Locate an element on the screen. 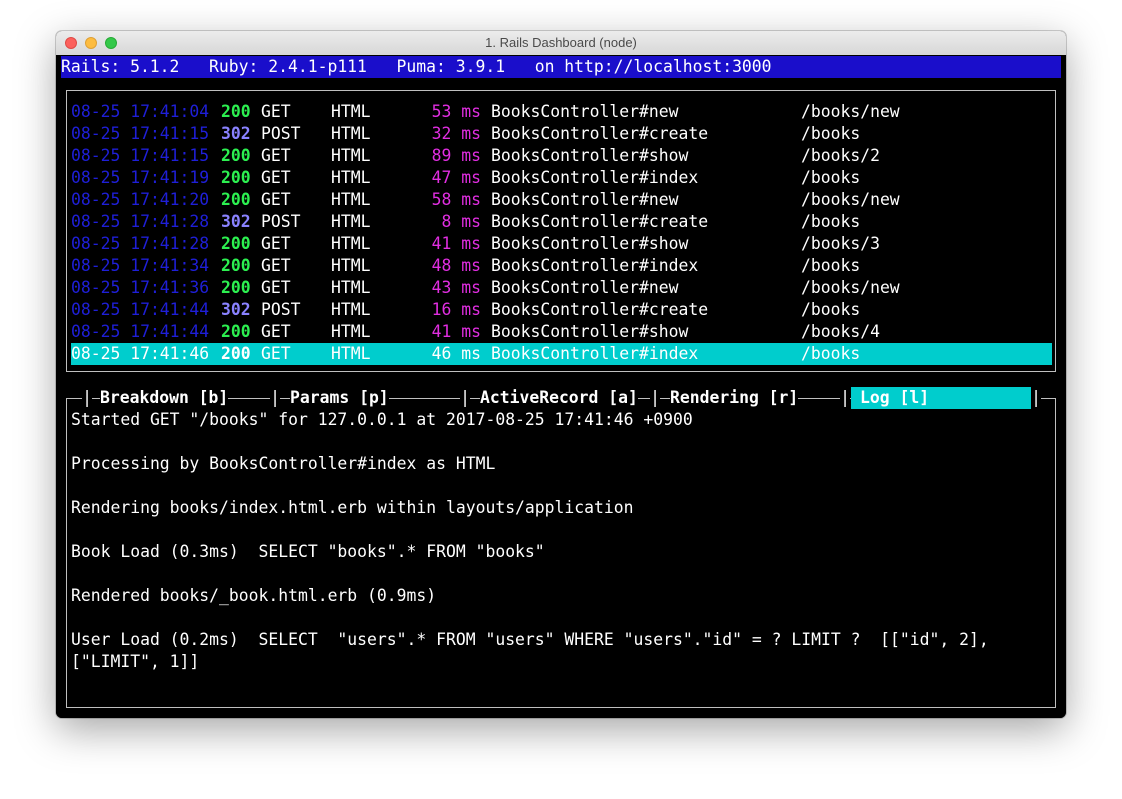  title-bar: 1. Rails Dashboard (node) is located at coordinates (561, 43).